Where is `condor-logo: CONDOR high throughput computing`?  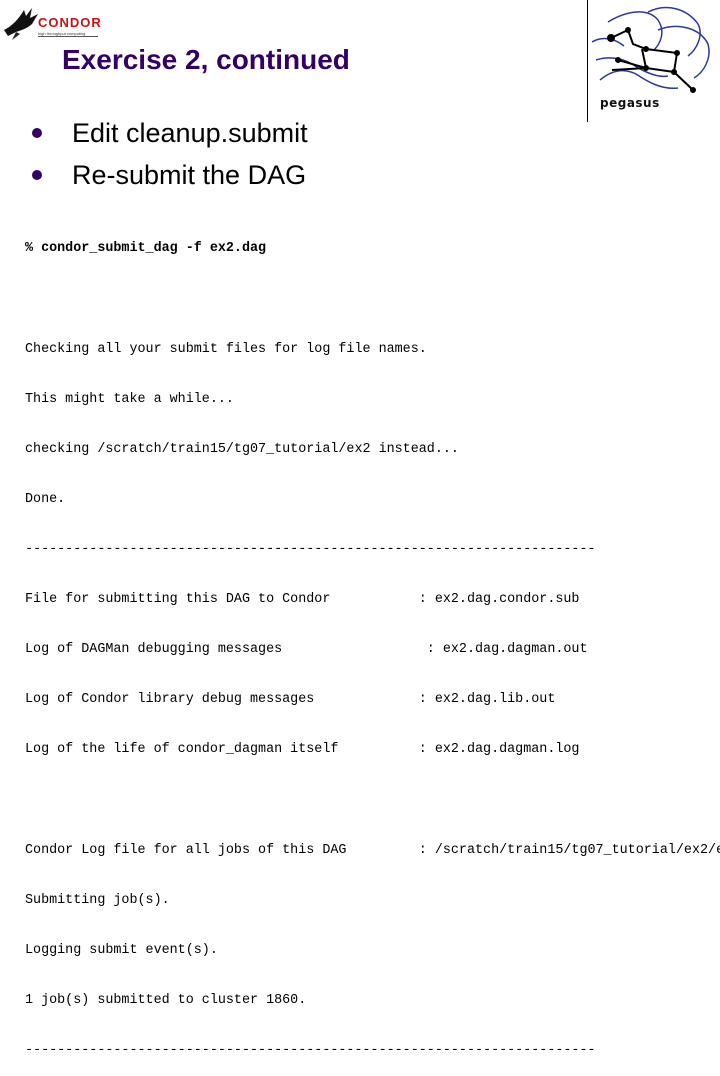
condor-logo: CONDOR high throughput computing is located at coordinates (52, 24).